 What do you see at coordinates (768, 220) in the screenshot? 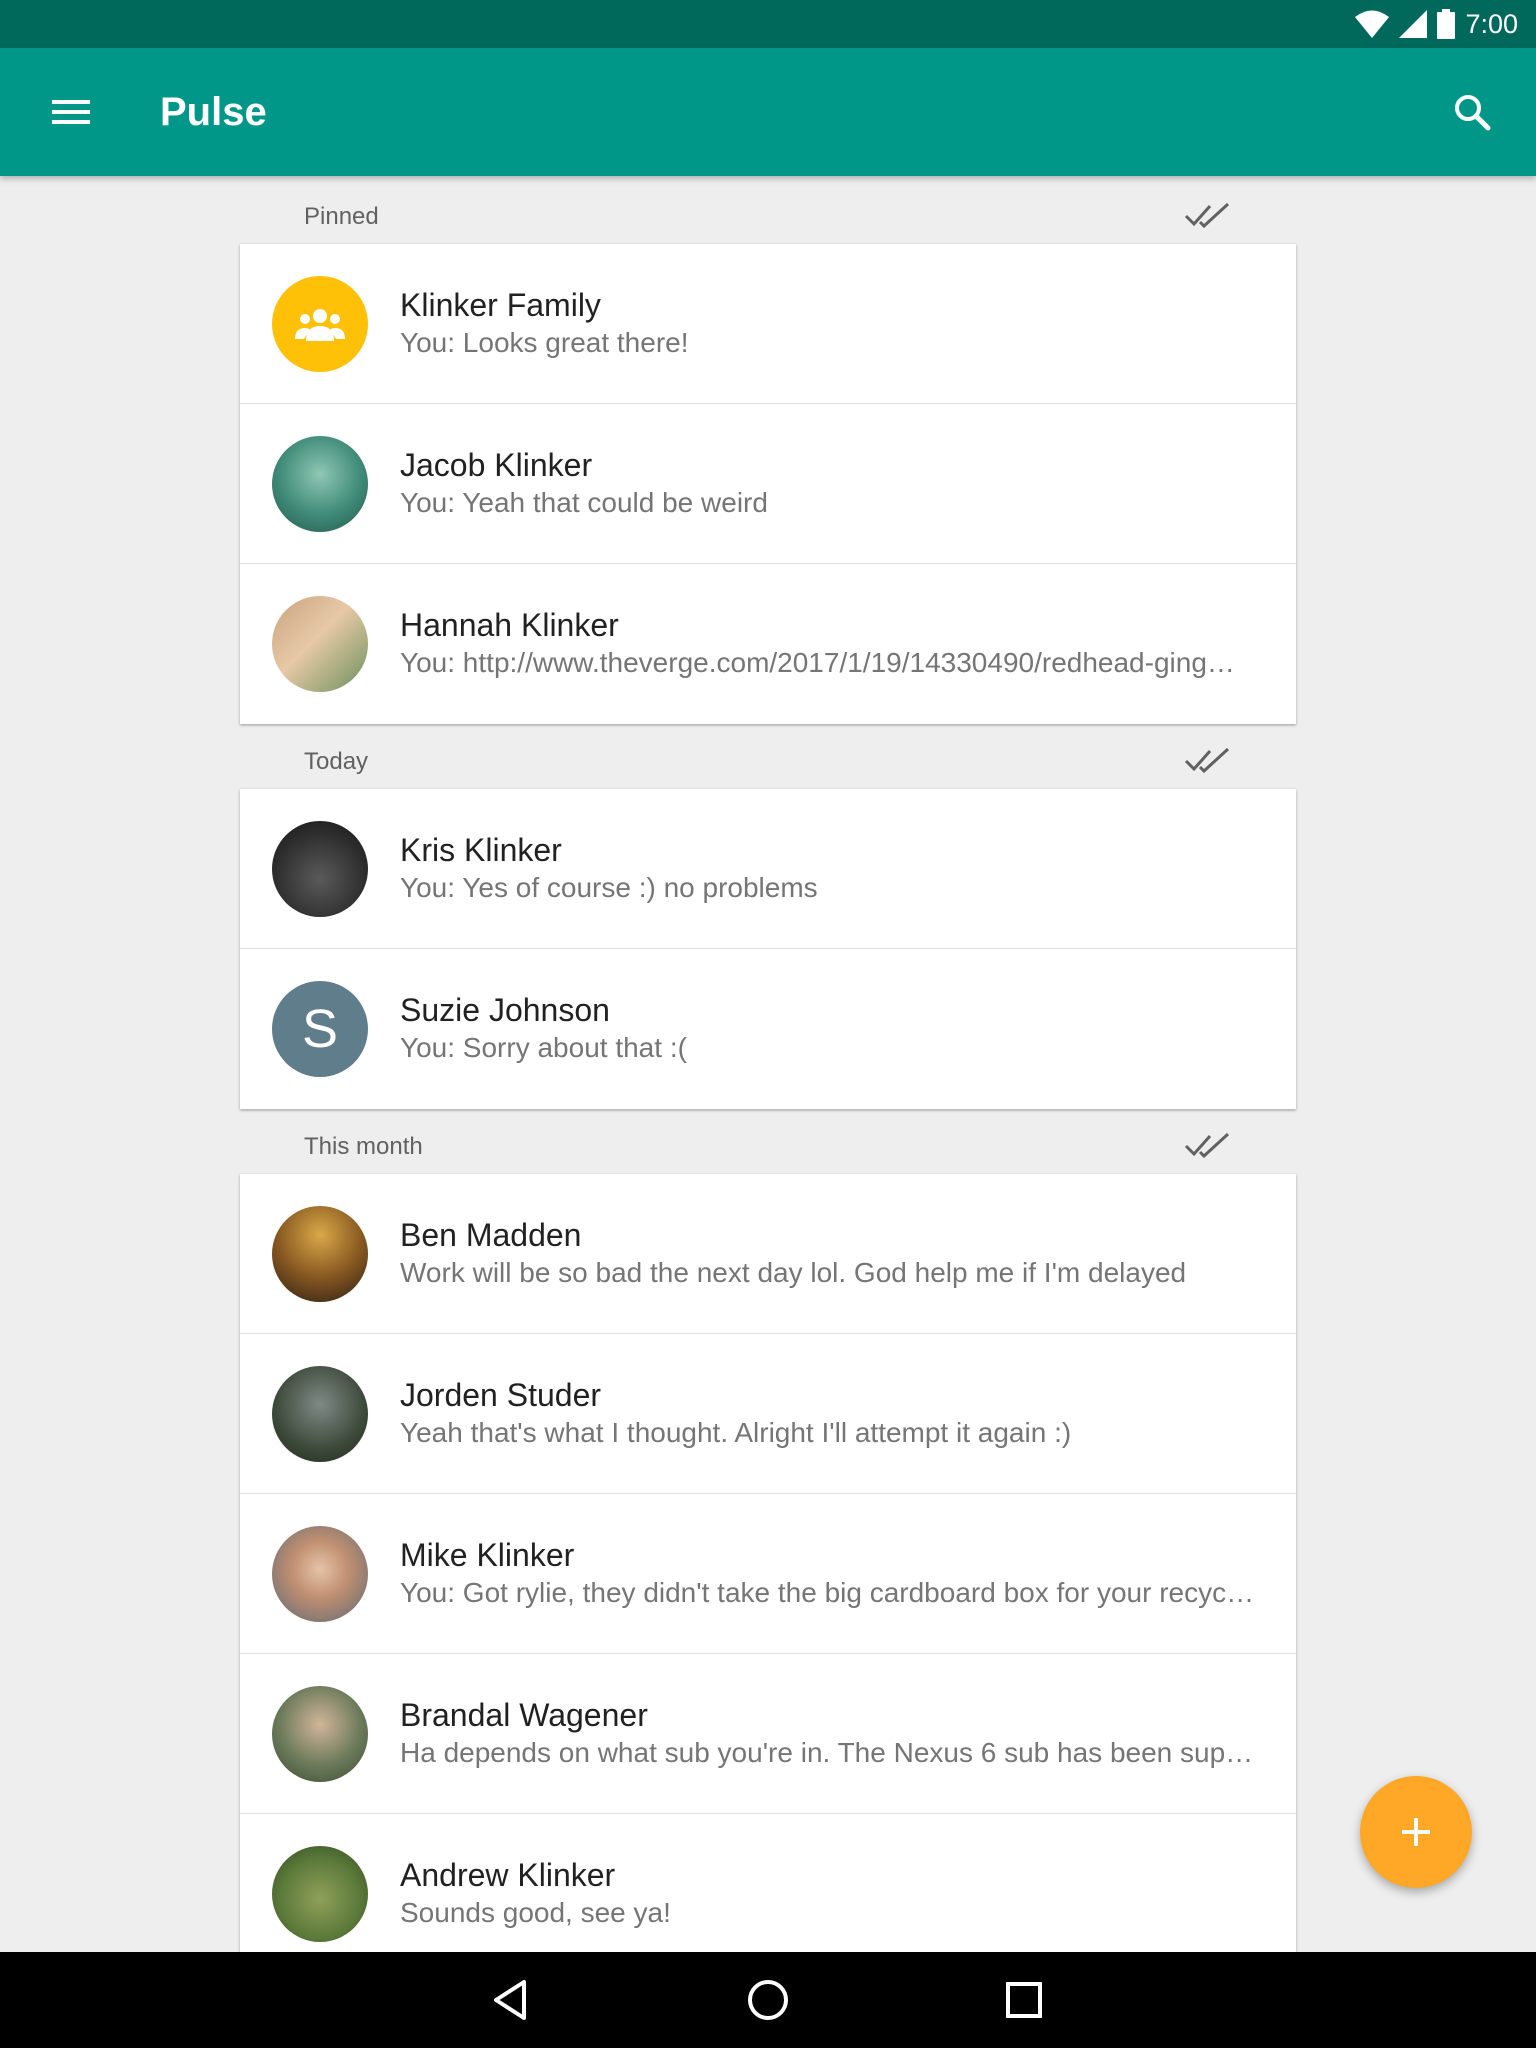
I see `section-header-pinned: Pinned` at bounding box center [768, 220].